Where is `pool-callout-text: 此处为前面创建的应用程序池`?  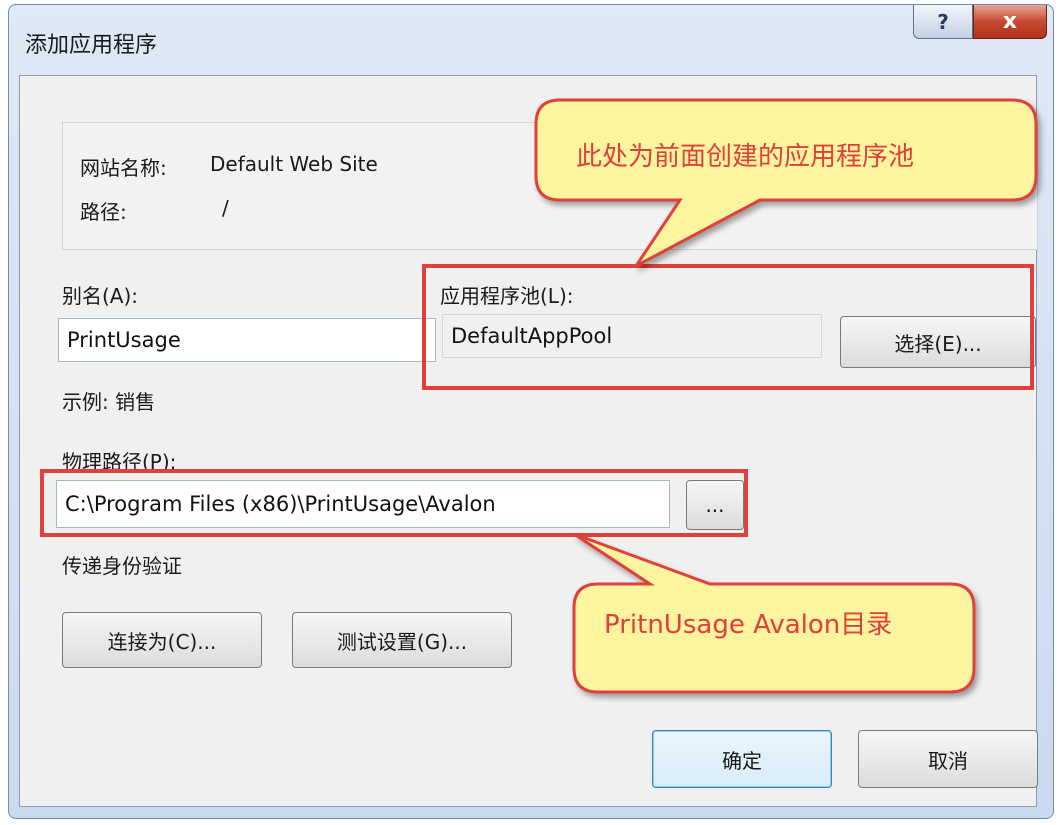 pool-callout-text: 此处为前面创建的应用程序池 is located at coordinates (745, 157).